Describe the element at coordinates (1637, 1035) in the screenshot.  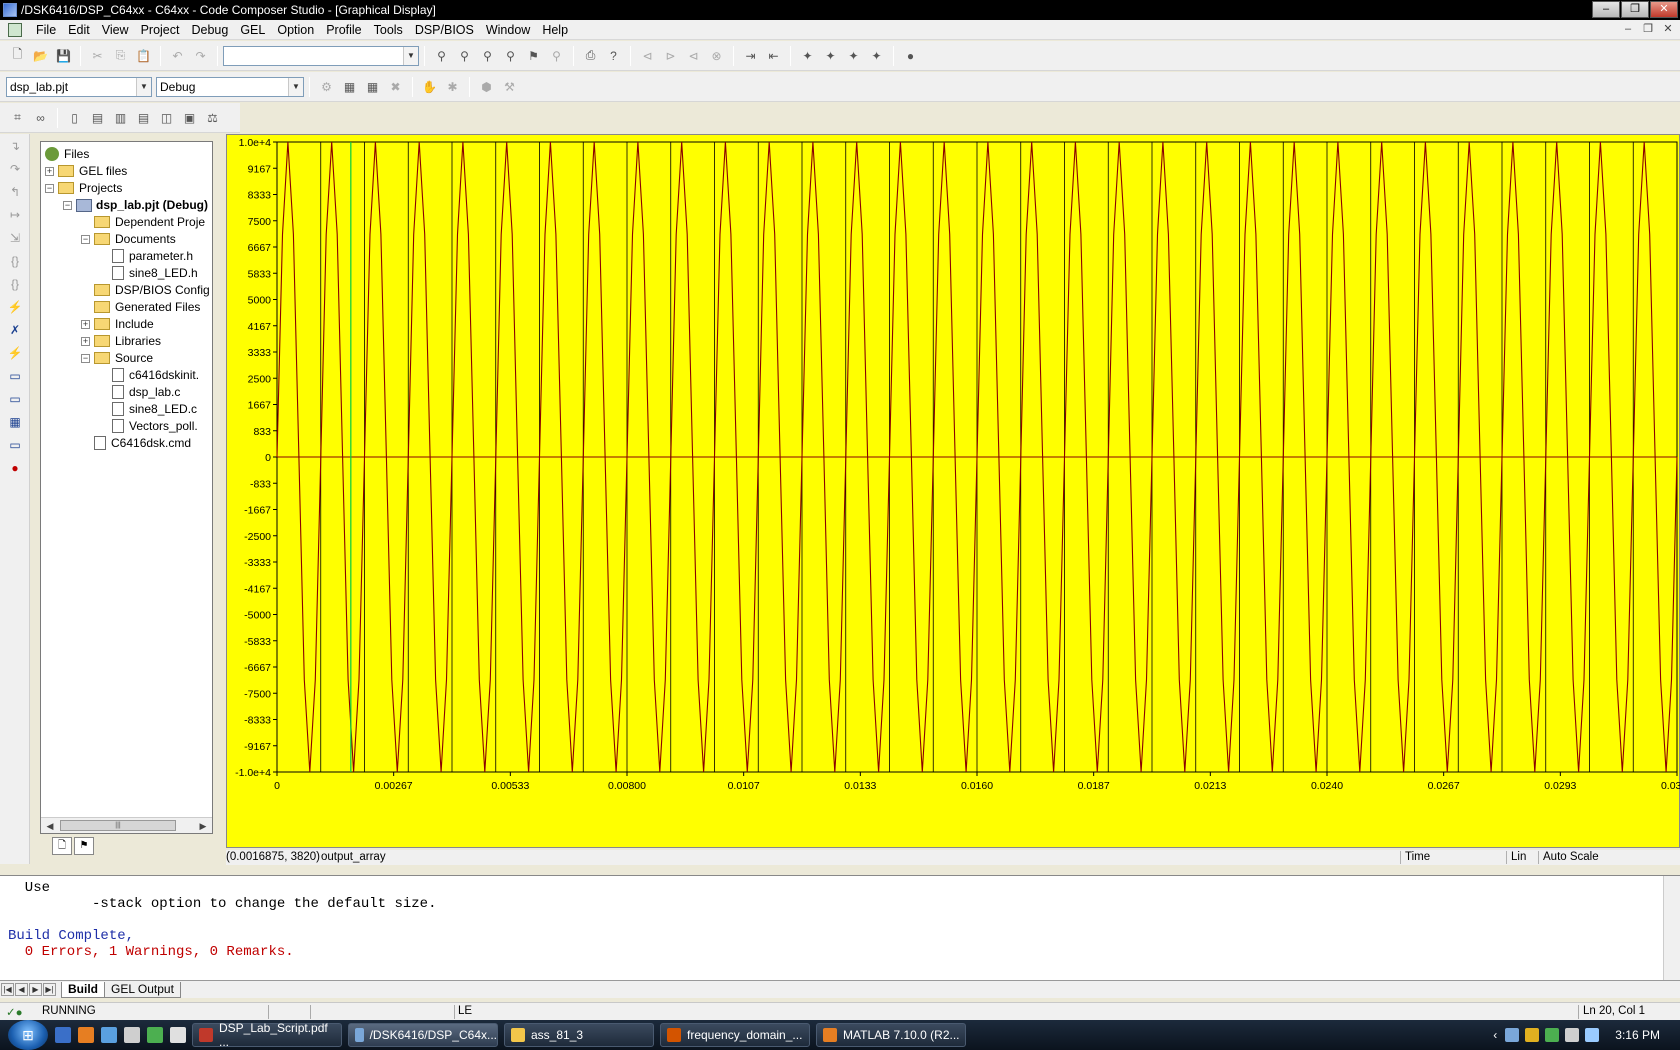
I see `clock: 3:16 PM` at that location.